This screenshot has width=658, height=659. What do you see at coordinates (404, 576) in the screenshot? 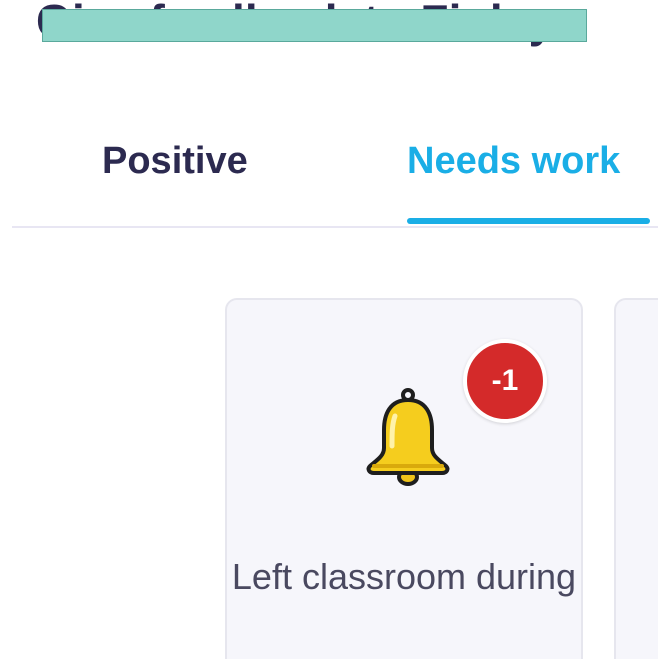
I see `behavior-label: Left classroom during` at bounding box center [404, 576].